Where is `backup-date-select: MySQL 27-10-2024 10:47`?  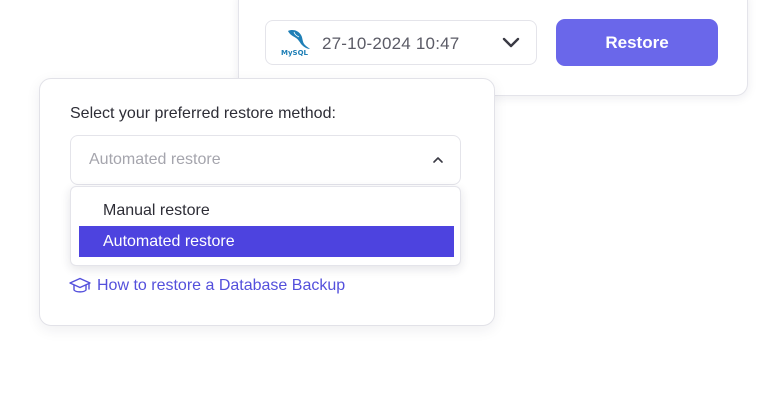 backup-date-select: MySQL 27-10-2024 10:47 is located at coordinates (401, 42).